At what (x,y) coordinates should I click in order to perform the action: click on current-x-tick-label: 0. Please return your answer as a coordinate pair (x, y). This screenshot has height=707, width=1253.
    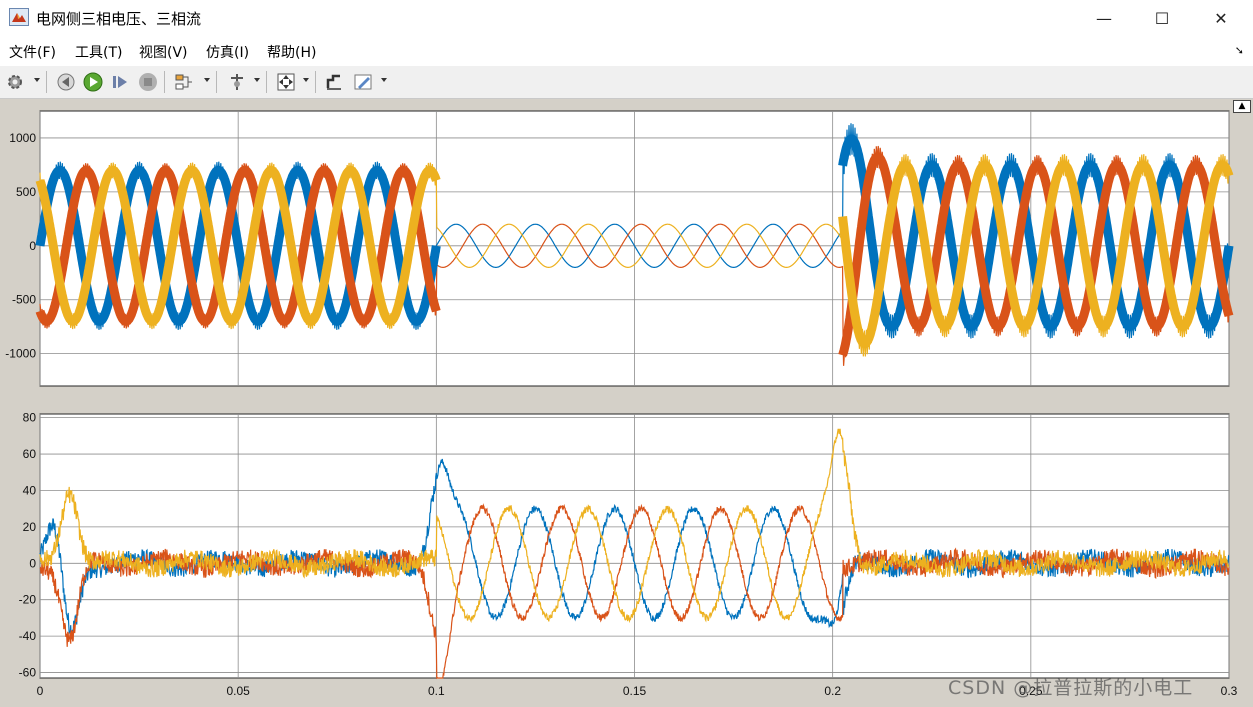
    Looking at the image, I should click on (40, 691).